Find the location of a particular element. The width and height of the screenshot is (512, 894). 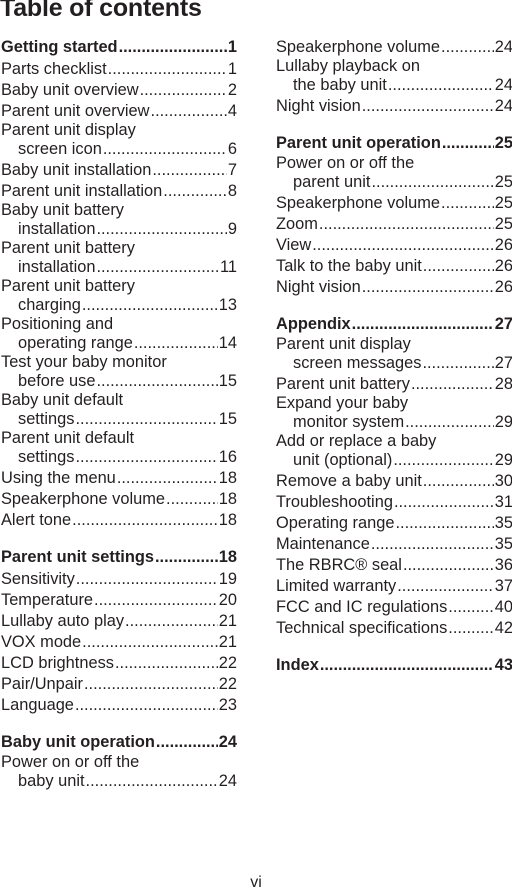

entry-page-number: 43 is located at coordinates (503, 665).